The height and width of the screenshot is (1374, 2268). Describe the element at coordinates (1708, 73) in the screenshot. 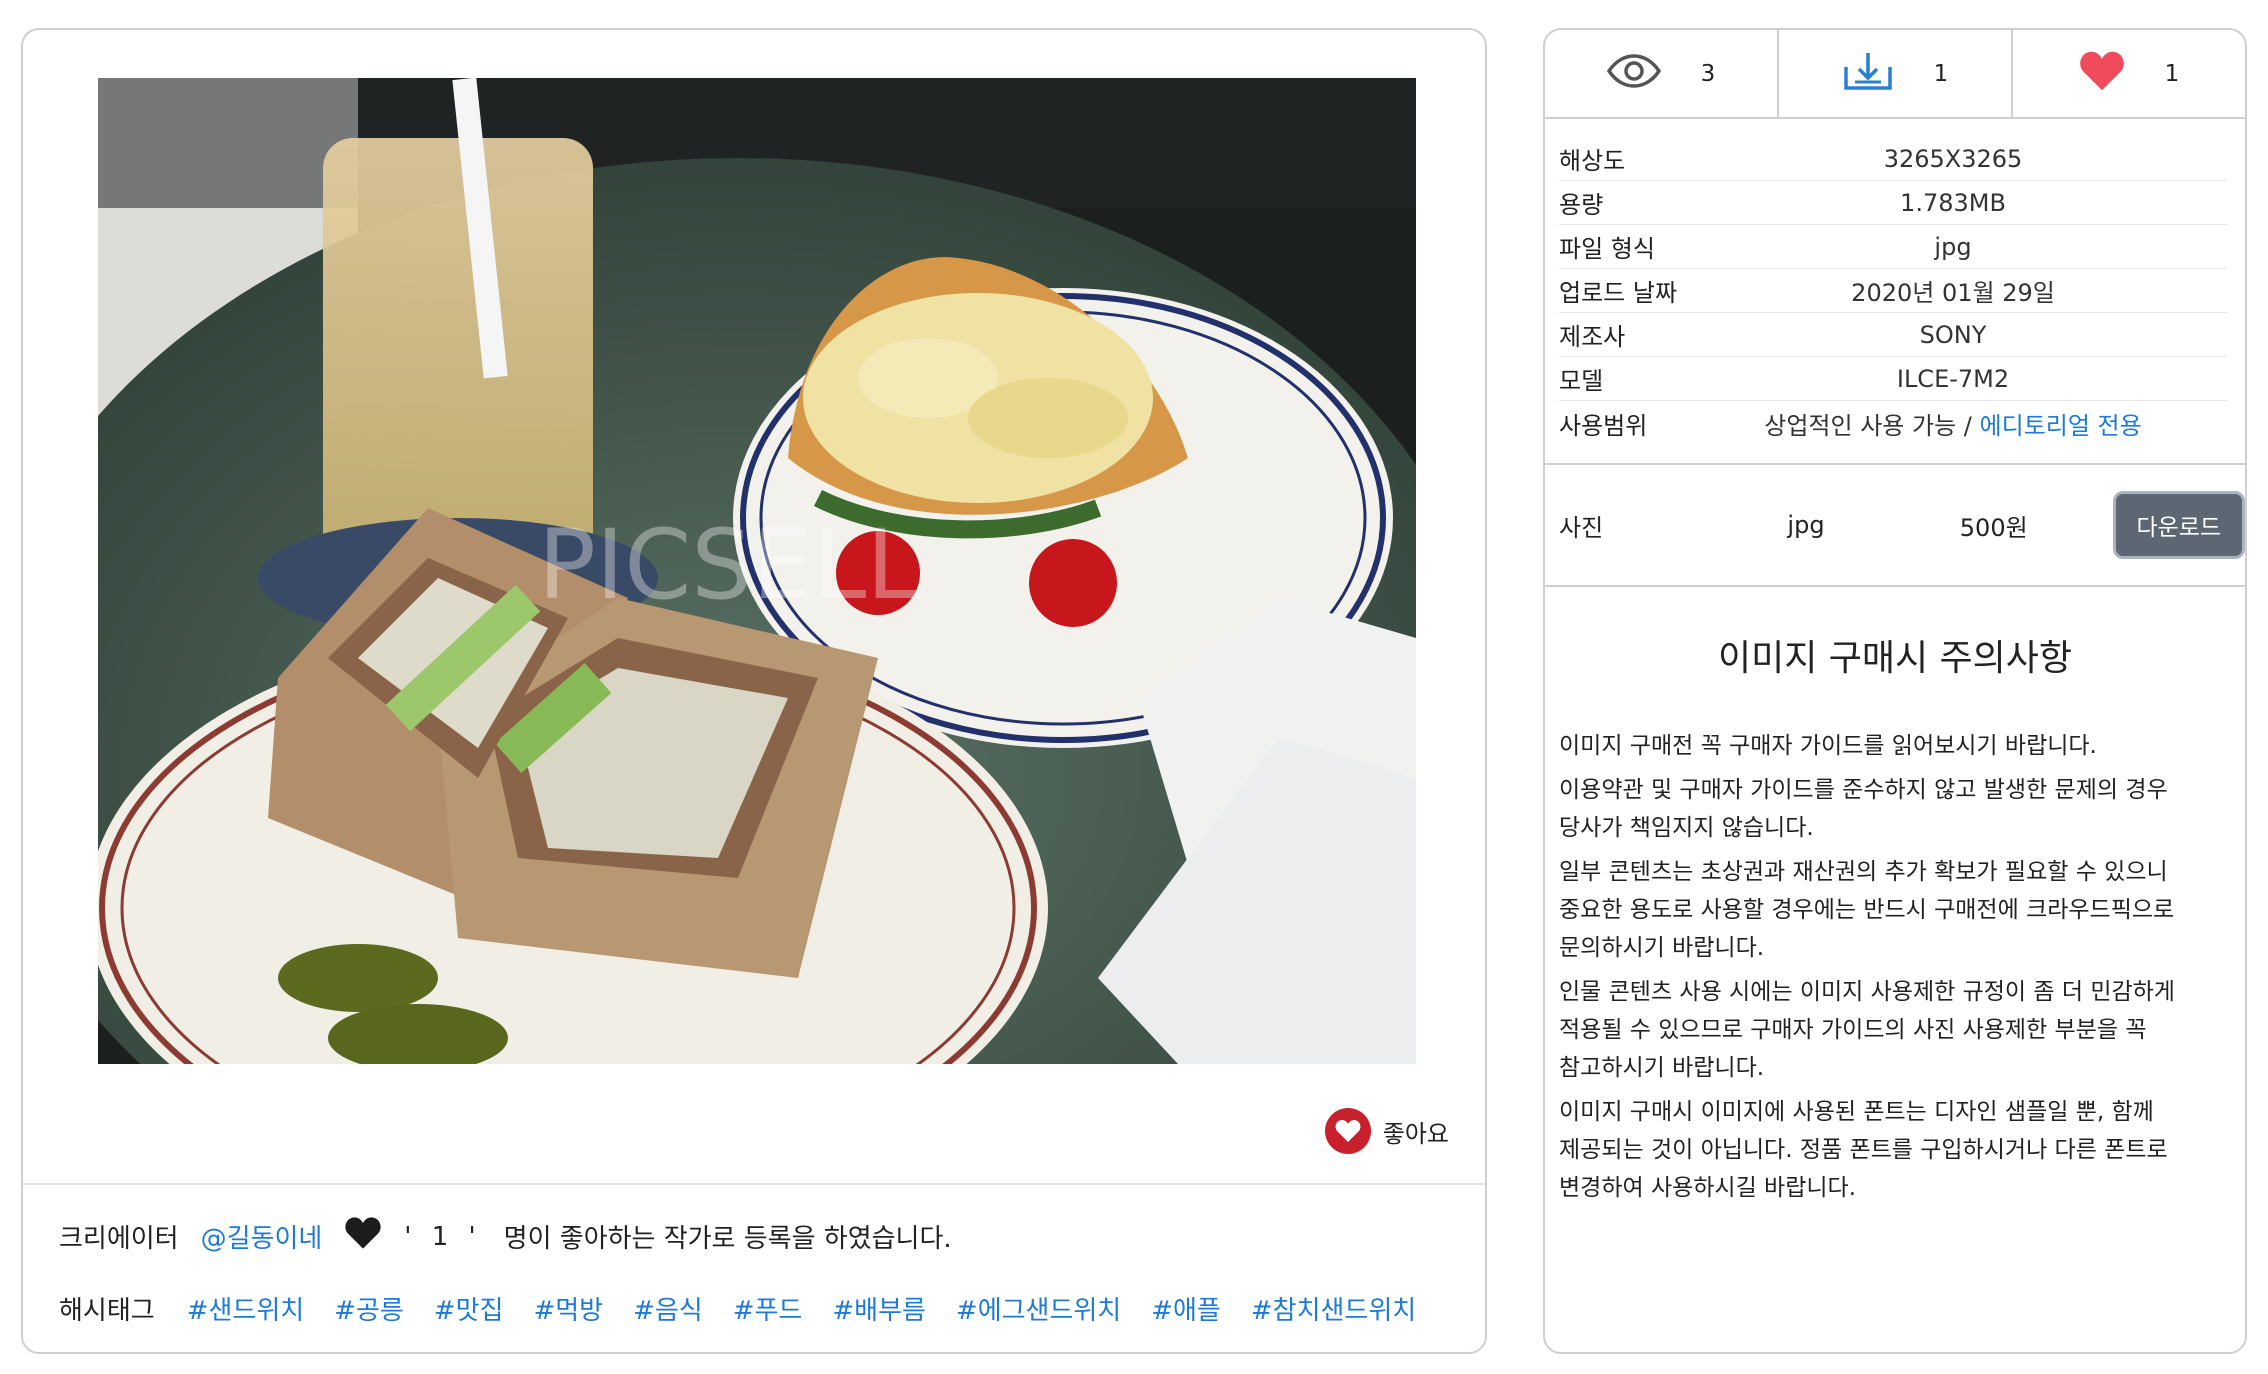

I see `views-count: 3` at that location.